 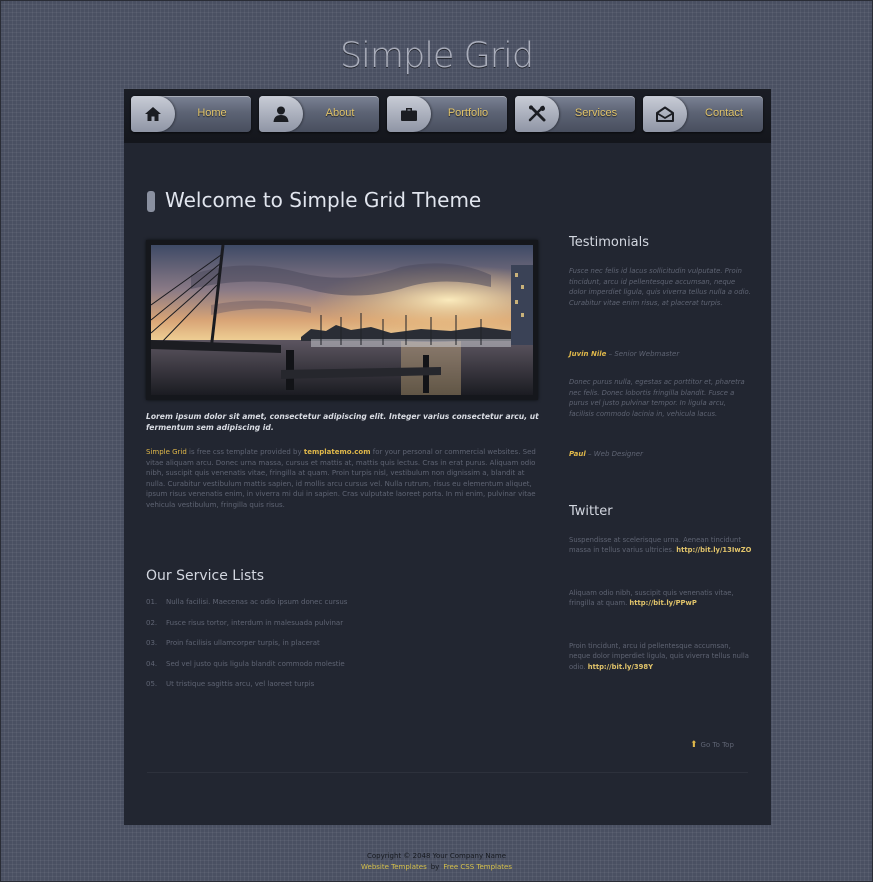 What do you see at coordinates (447, 772) in the screenshot?
I see `content-divider` at bounding box center [447, 772].